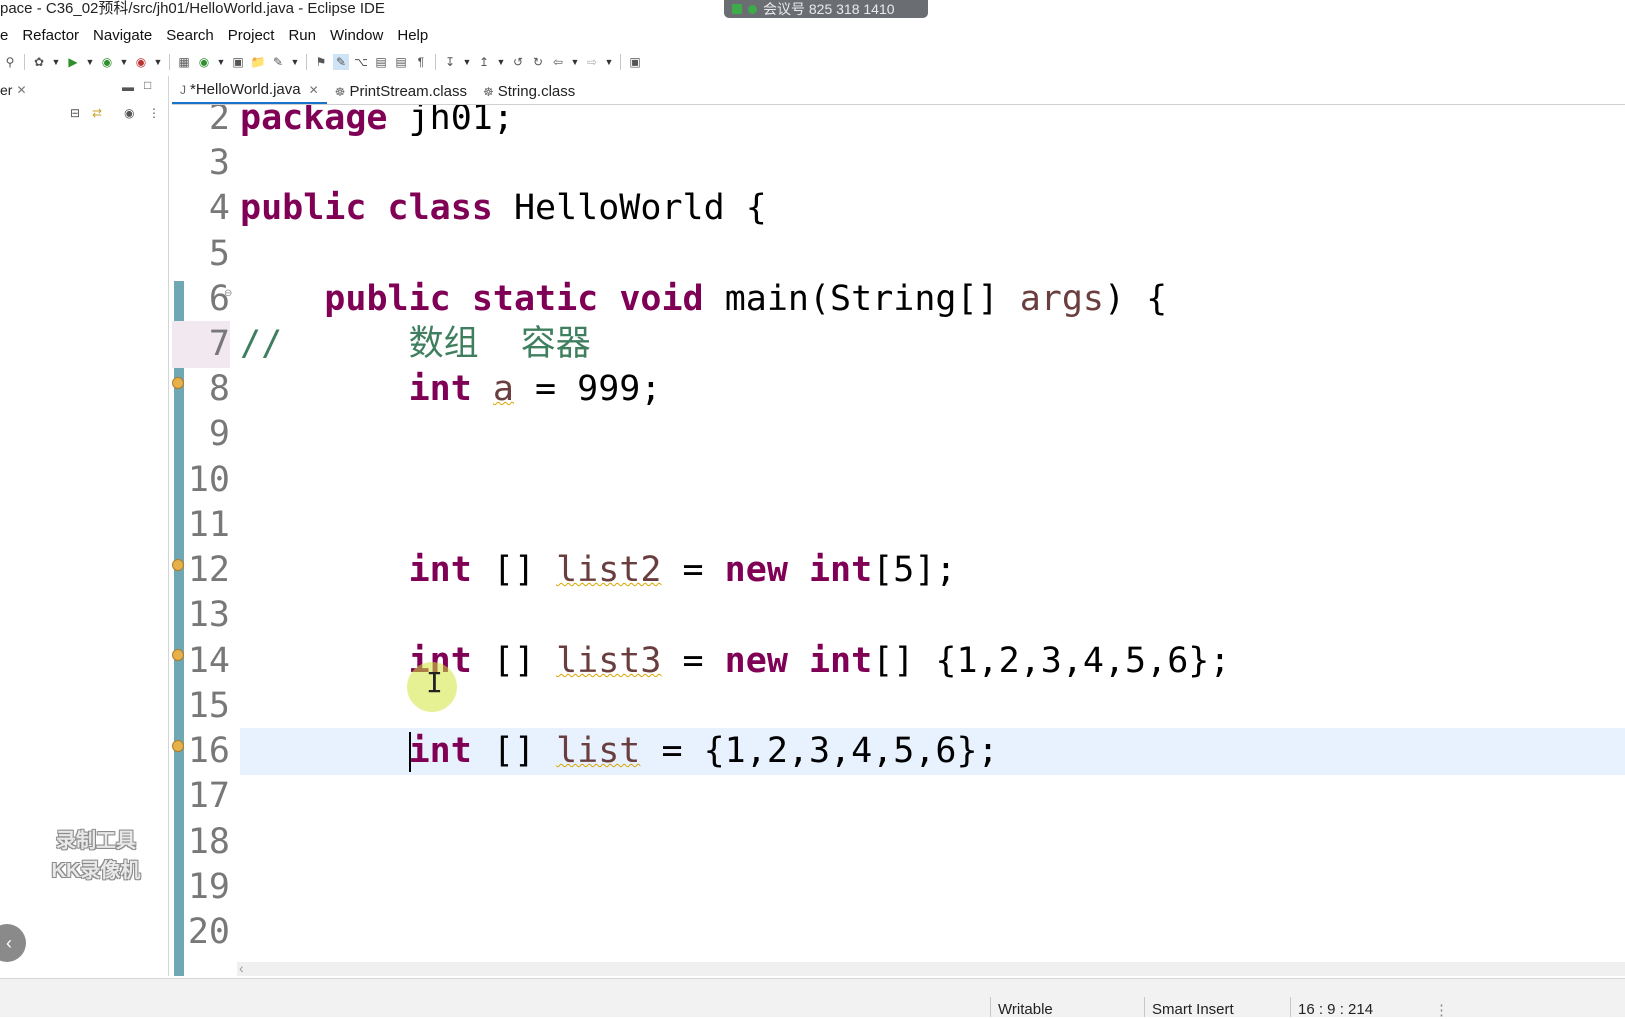 This screenshot has width=1625, height=1019. I want to click on open-type-icon: ▣, so click(238, 62).